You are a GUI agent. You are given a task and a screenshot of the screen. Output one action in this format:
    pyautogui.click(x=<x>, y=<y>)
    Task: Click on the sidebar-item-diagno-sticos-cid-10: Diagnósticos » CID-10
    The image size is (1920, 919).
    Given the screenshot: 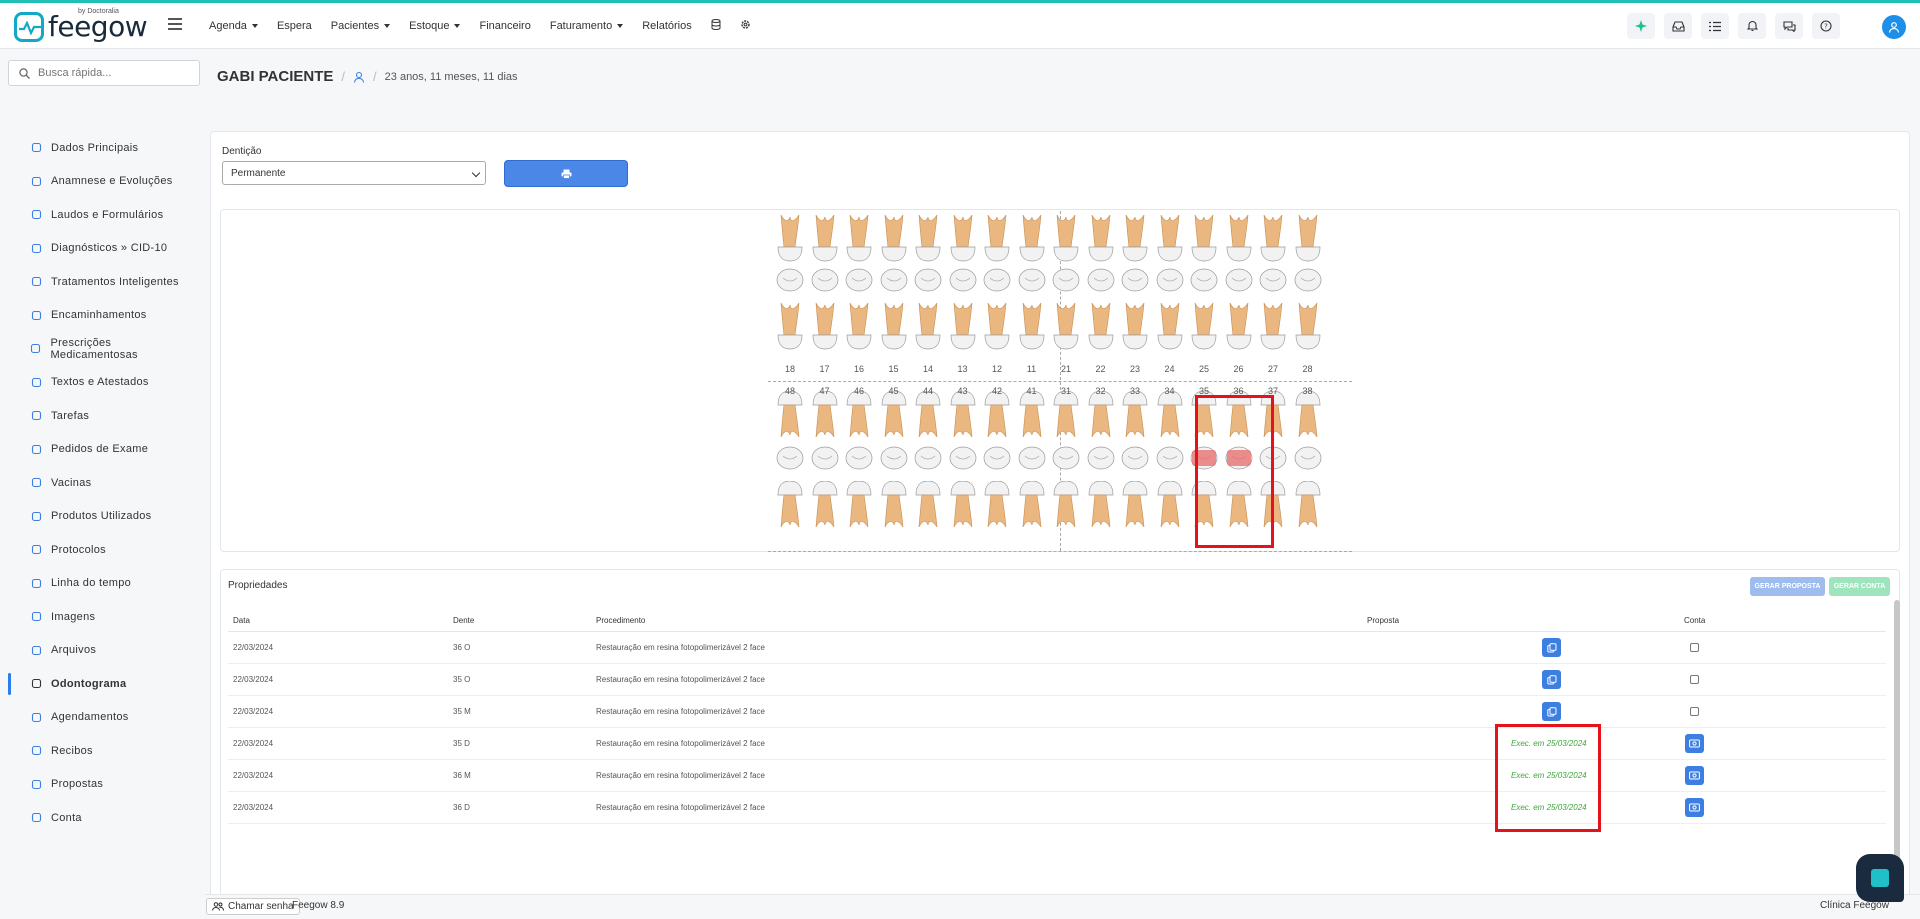 What is the action you would take?
    pyautogui.click(x=97, y=249)
    